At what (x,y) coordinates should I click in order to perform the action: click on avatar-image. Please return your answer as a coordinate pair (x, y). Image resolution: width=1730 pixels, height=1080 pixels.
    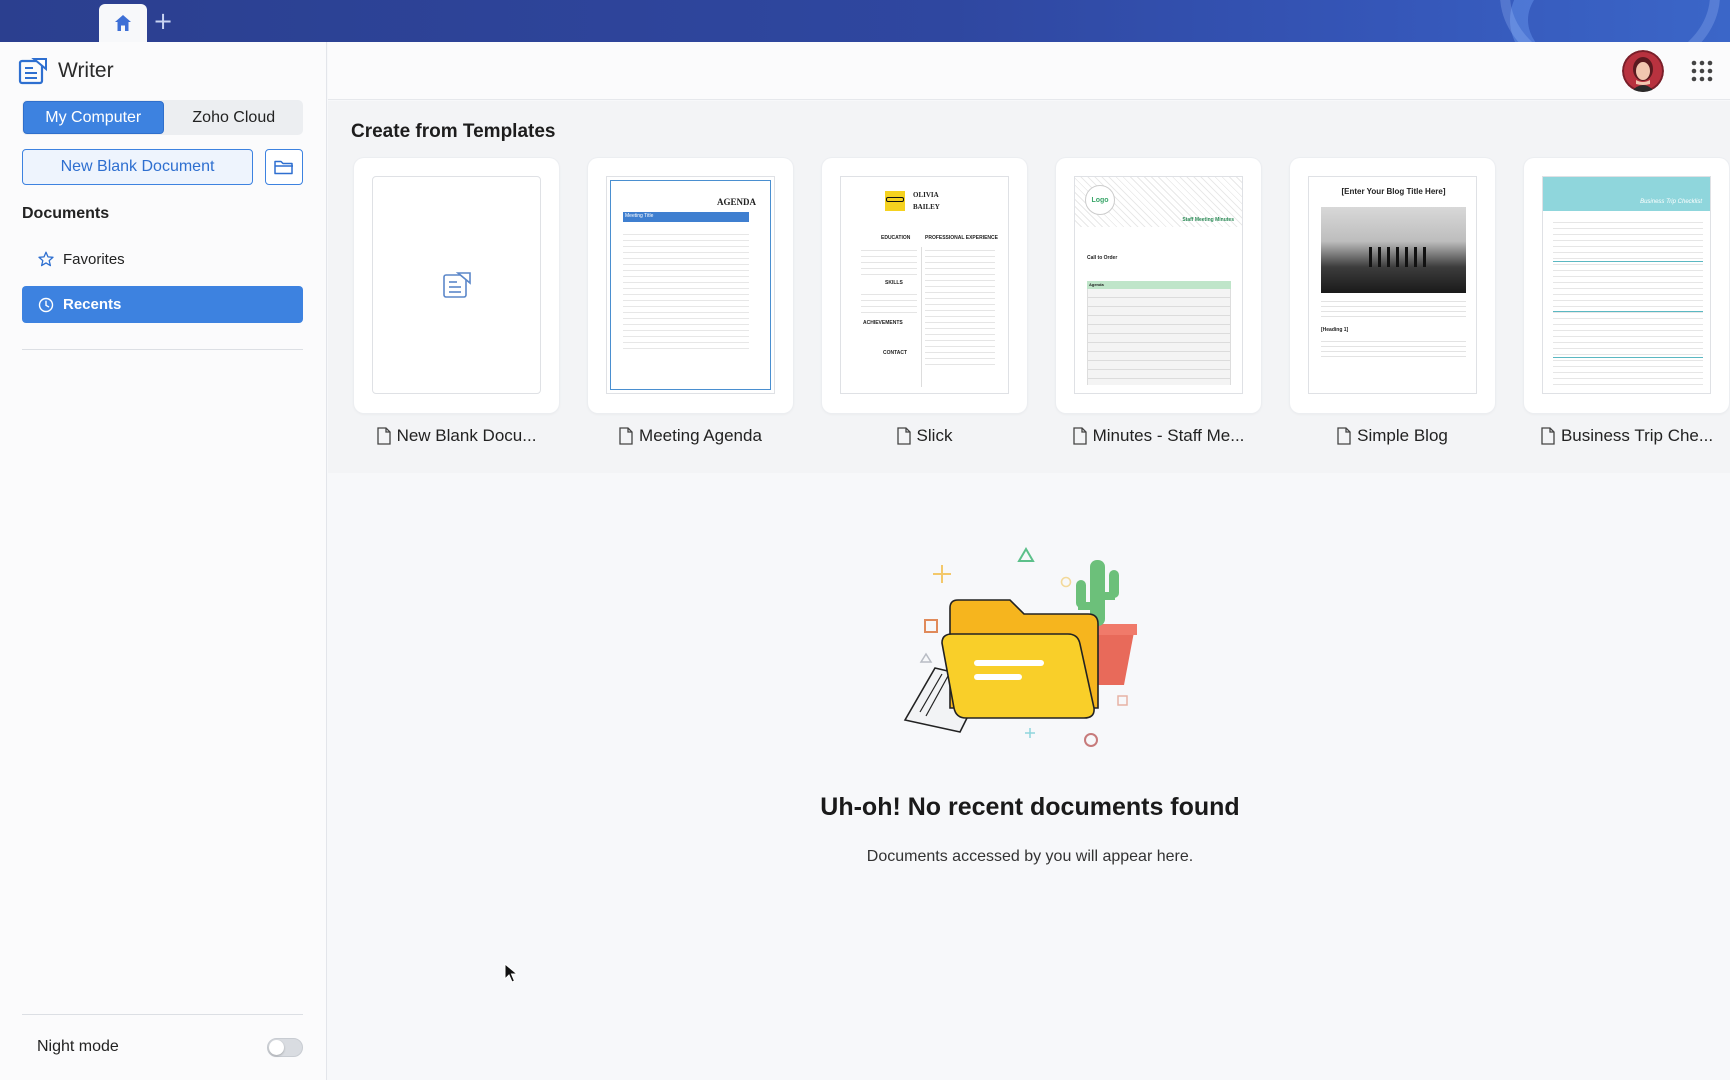
    Looking at the image, I should click on (1643, 71).